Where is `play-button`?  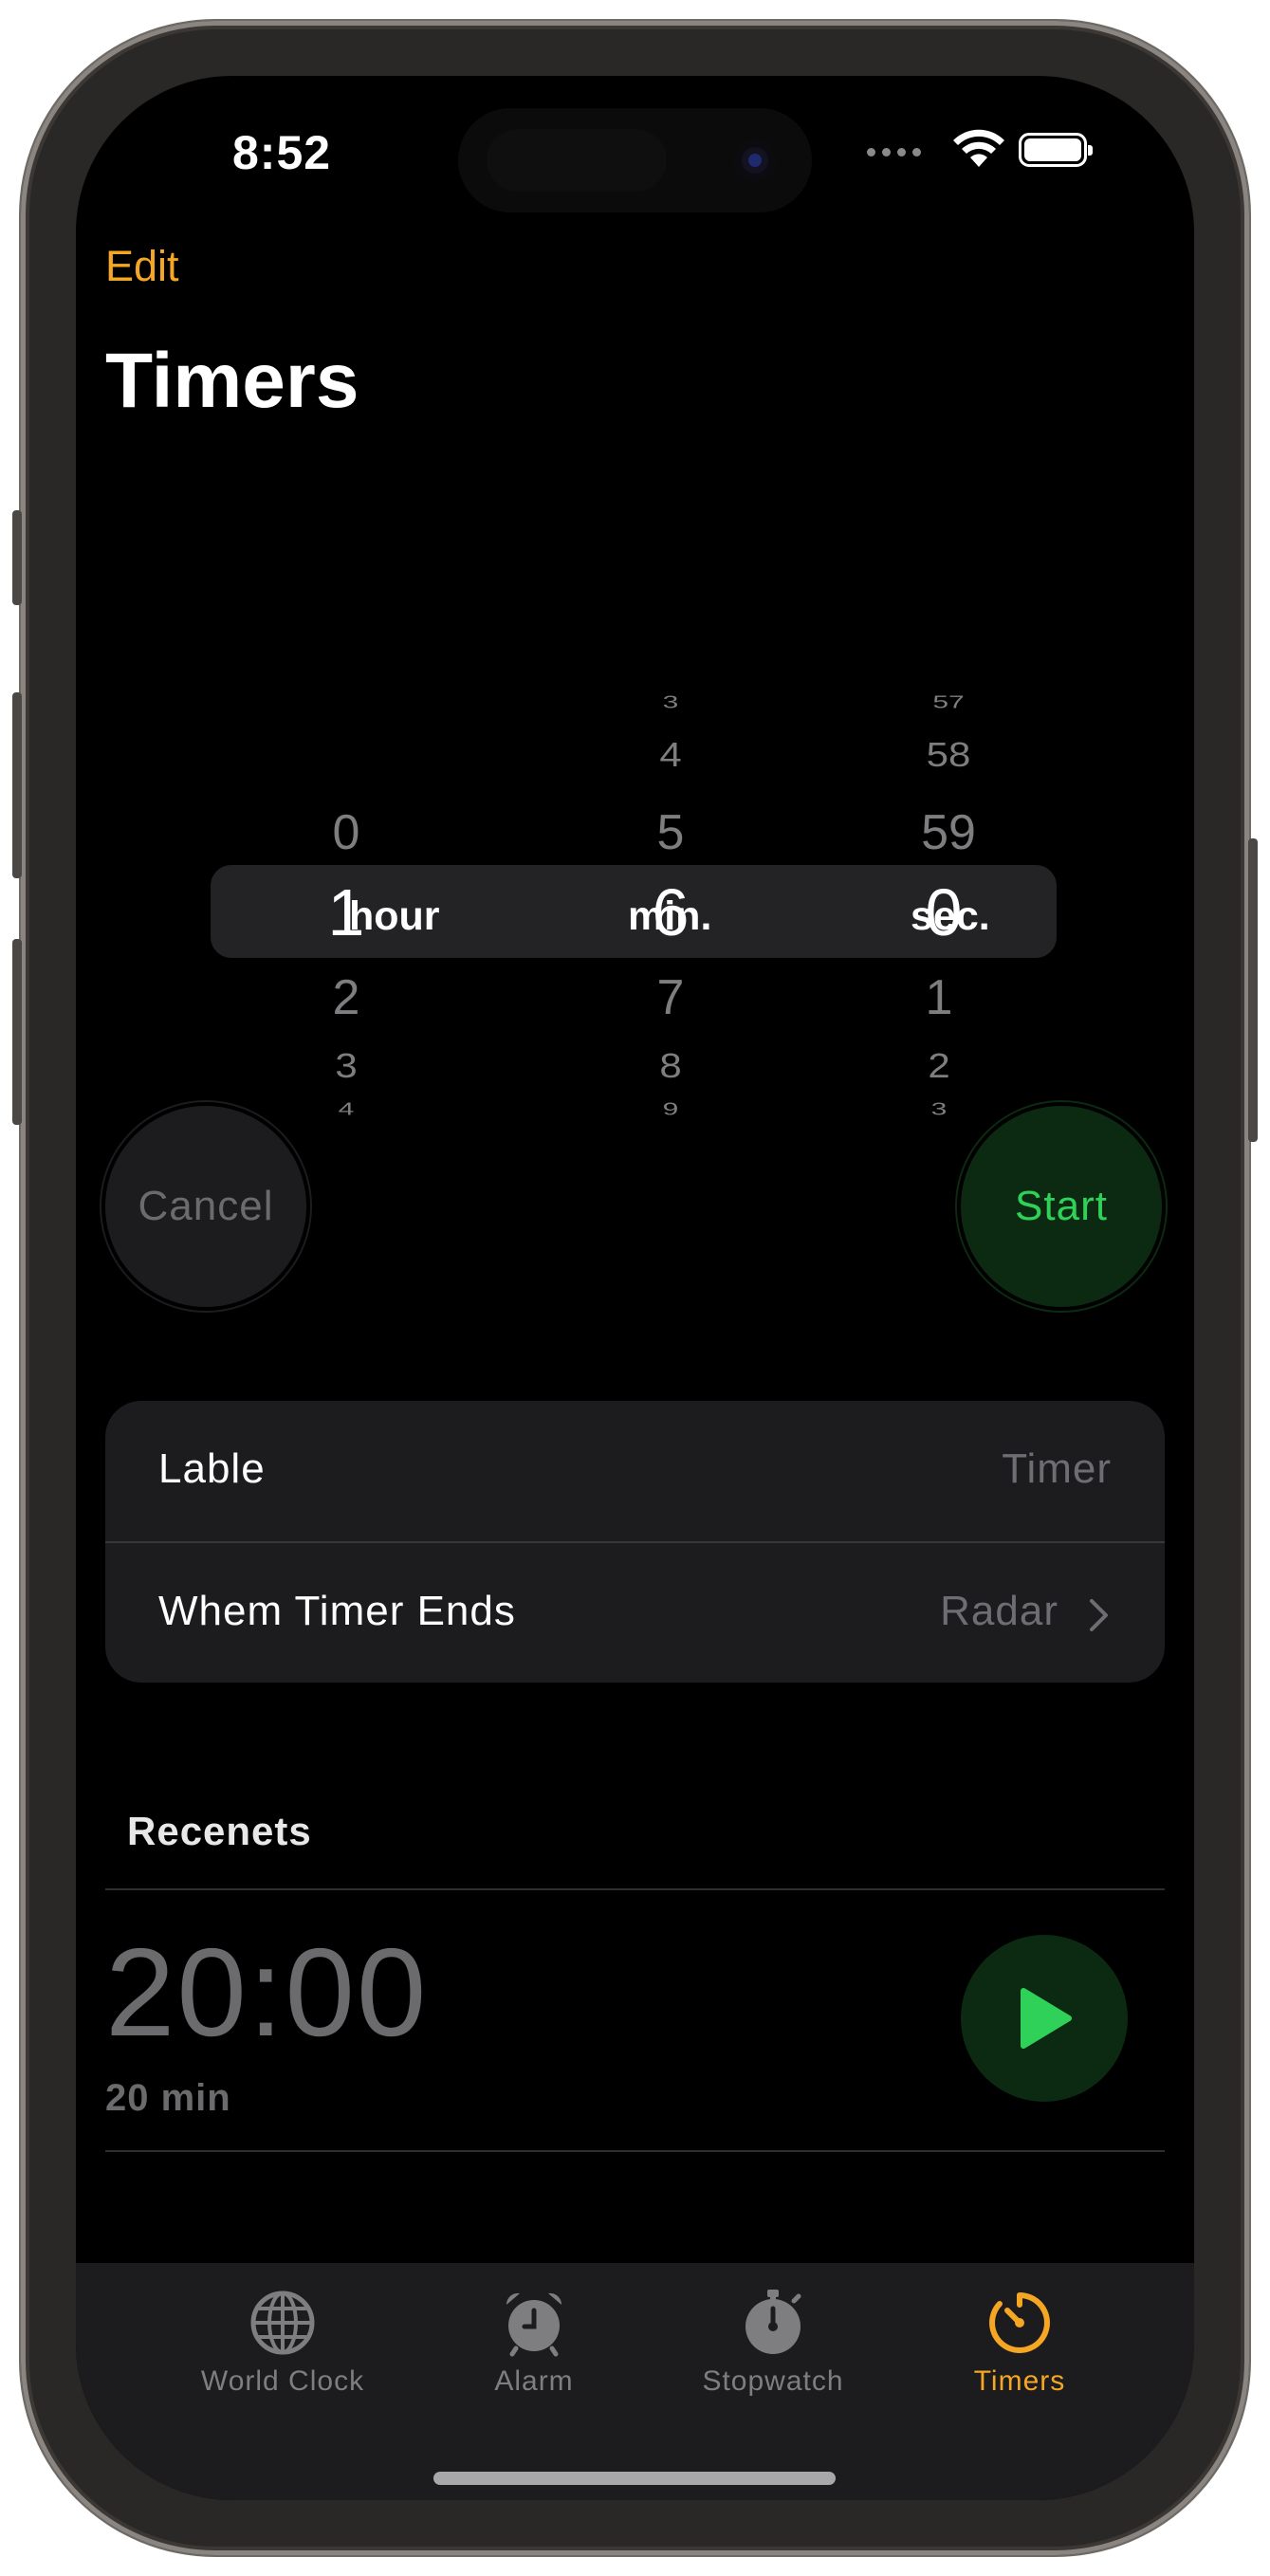
play-button is located at coordinates (1044, 2019).